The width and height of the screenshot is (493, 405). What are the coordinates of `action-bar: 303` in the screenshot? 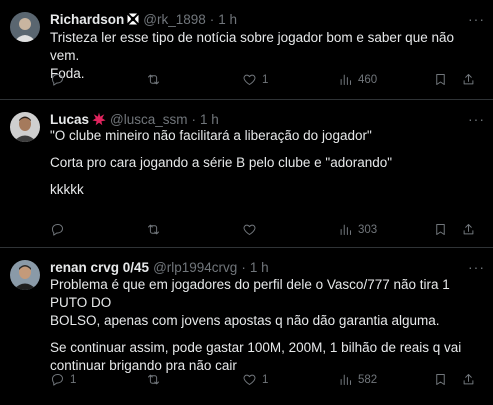 It's located at (266, 231).